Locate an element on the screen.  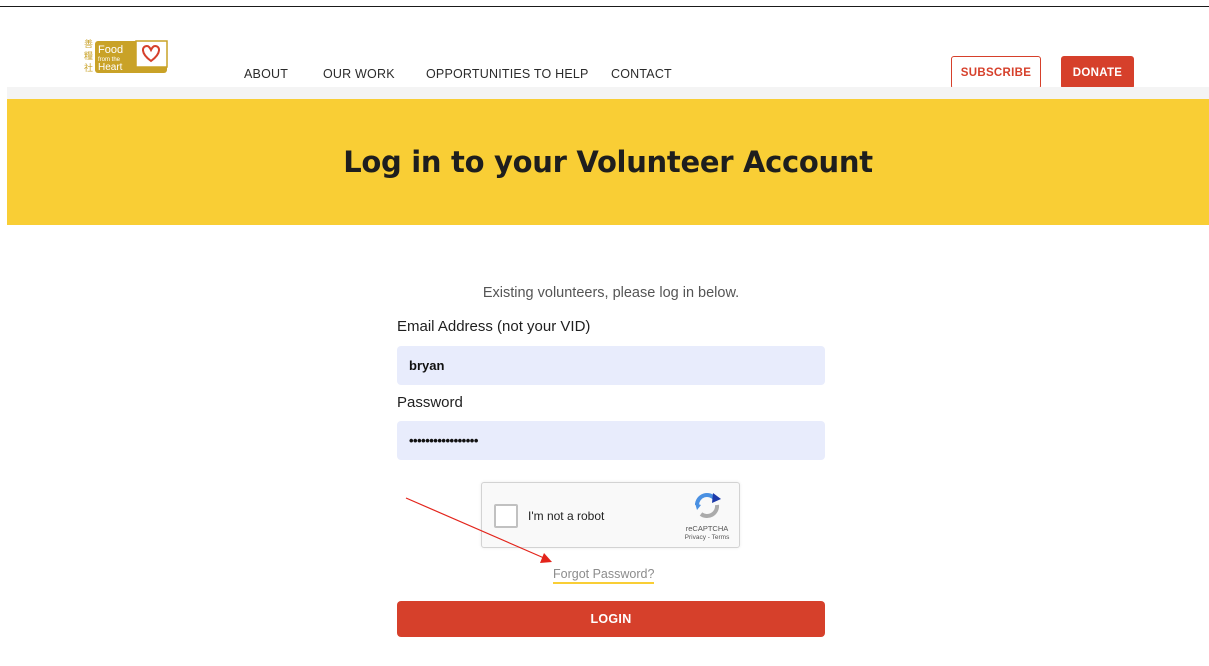
arrow-head is located at coordinates (546, 558).